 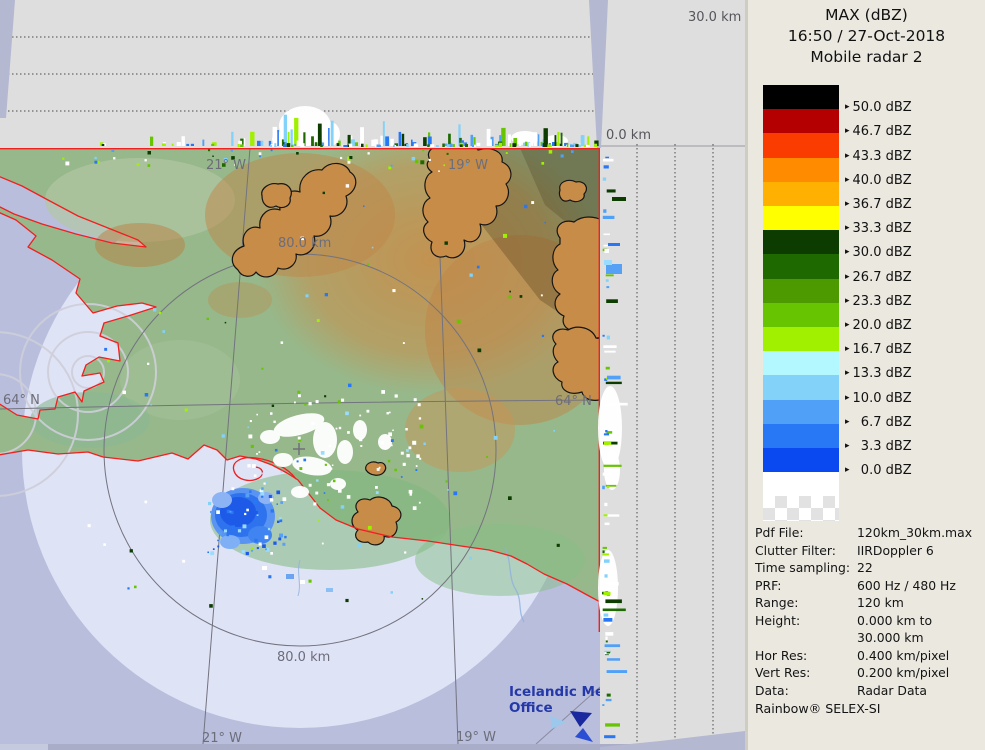 I want to click on legend-label-text: 3.3 dBZ, so click(x=882, y=446).